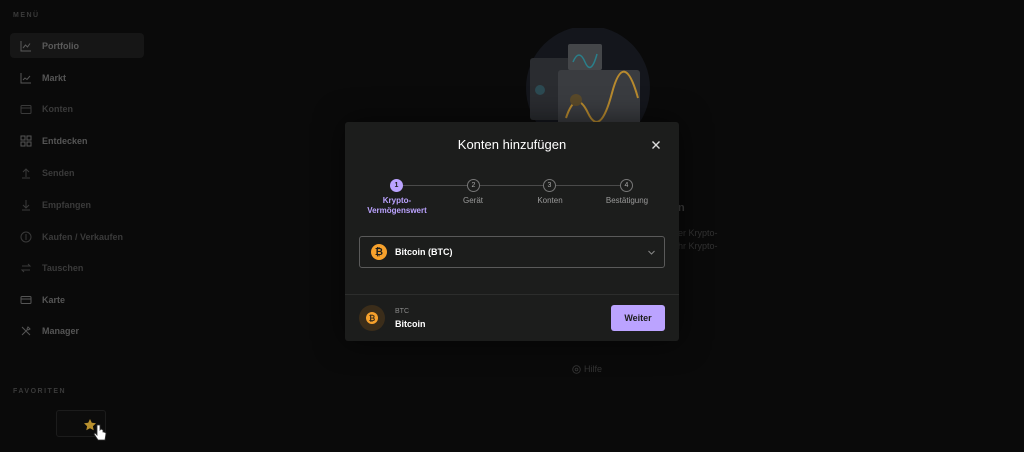 This screenshot has width=1024, height=452. I want to click on step-2-label: Gerät, so click(472, 200).